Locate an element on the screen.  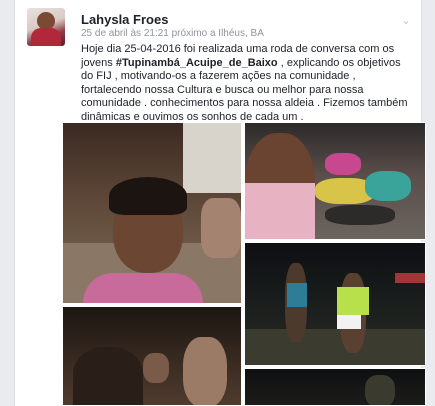
window-bars is located at coordinates (212, 158).